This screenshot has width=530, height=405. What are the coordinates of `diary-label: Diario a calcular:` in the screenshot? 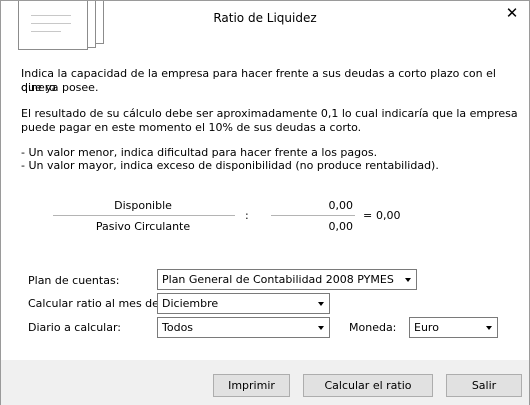 It's located at (75, 327).